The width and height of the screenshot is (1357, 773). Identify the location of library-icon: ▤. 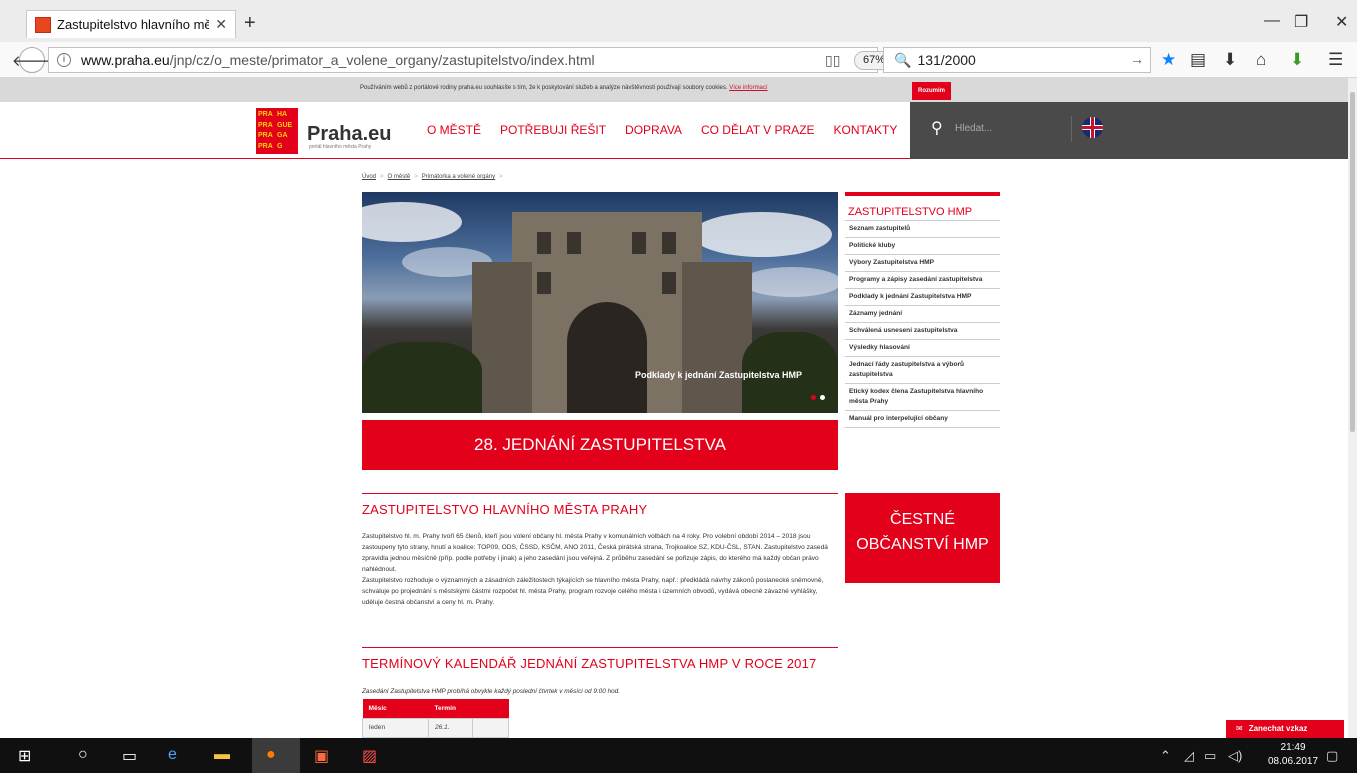
(1198, 60).